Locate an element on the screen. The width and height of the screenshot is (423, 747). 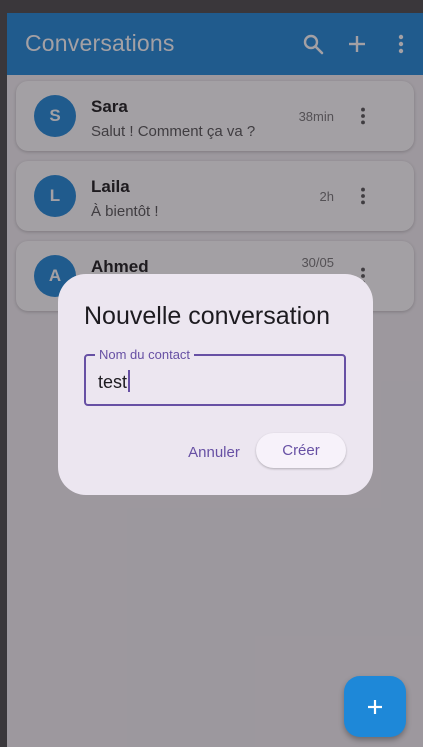
cancel-button: Annuler is located at coordinates (214, 452).